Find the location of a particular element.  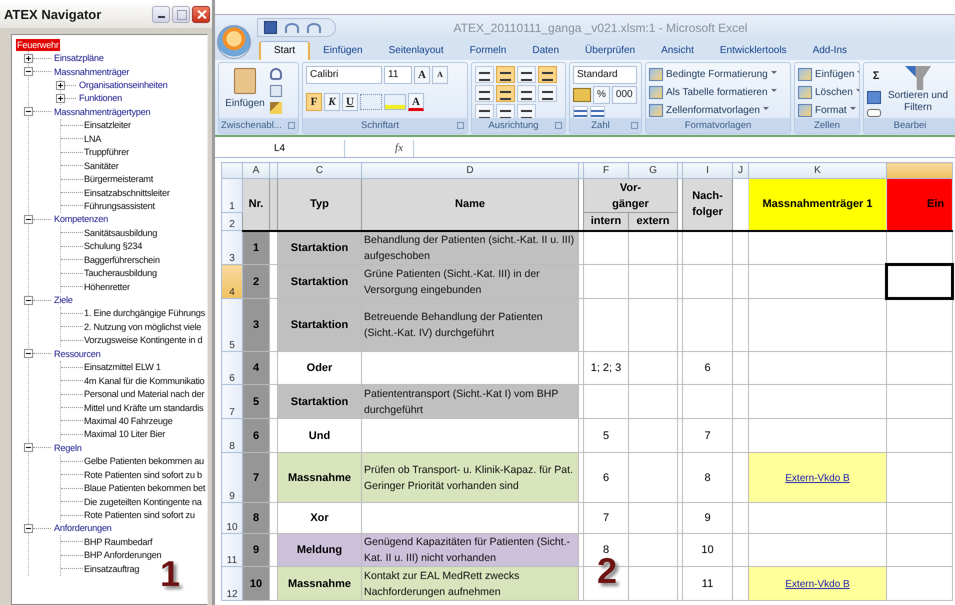

tree-item: Kompetenzen is located at coordinates (81, 219).